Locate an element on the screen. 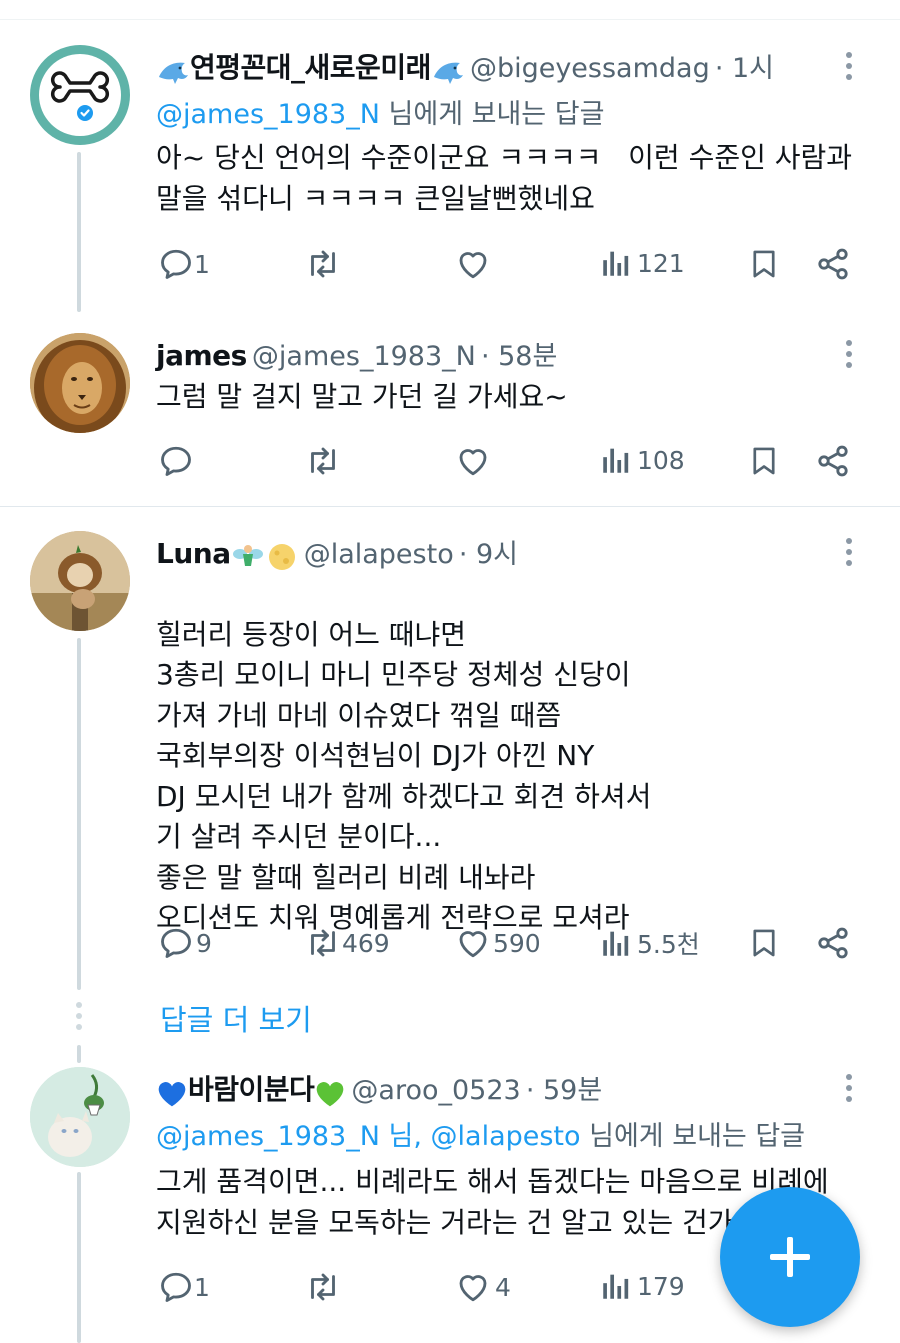 This screenshot has height=1343, width=900. white-cat-avatar-icon is located at coordinates (80, 1117).